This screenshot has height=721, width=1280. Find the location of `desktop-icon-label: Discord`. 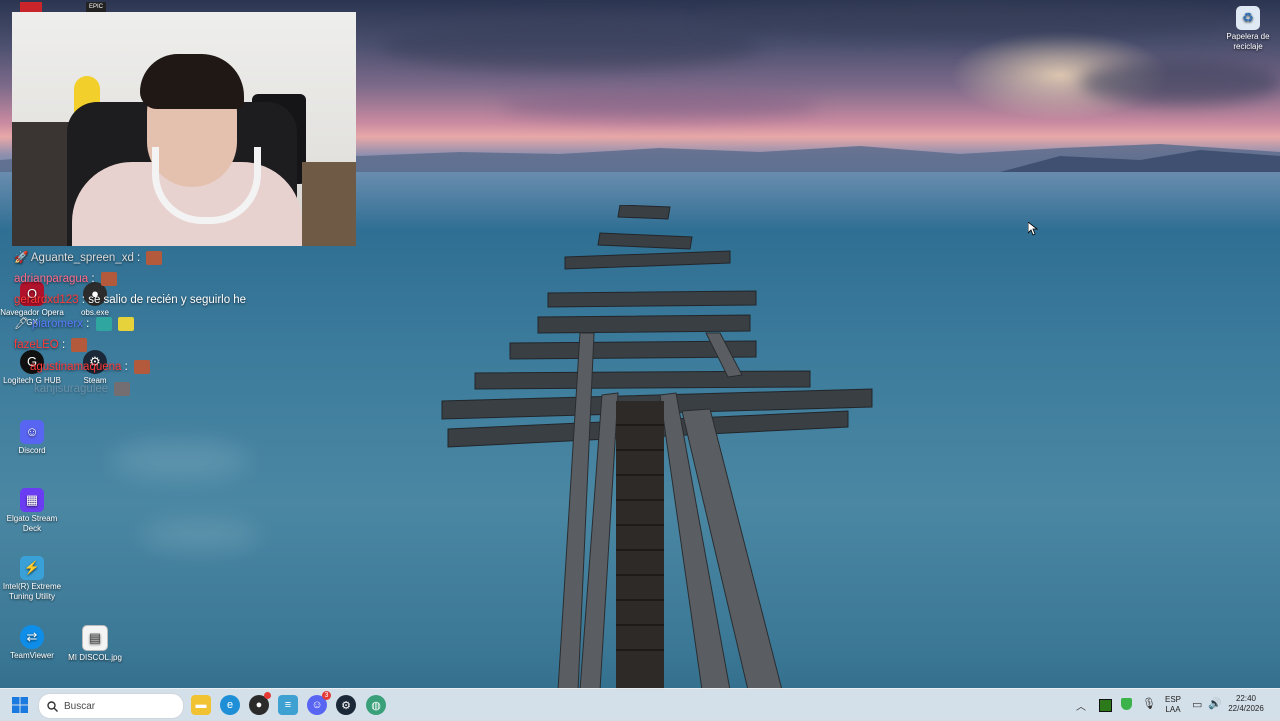

desktop-icon-label: Discord is located at coordinates (32, 450).